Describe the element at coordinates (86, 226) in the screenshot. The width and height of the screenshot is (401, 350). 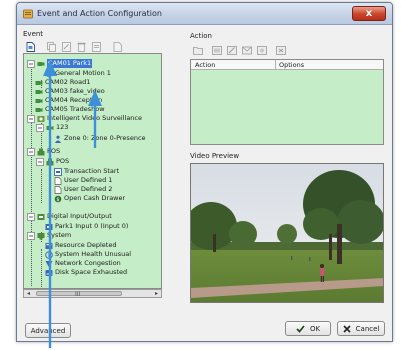
I see `tree-item-park1-input0: Park1 Input 0 (Input 0)` at that location.